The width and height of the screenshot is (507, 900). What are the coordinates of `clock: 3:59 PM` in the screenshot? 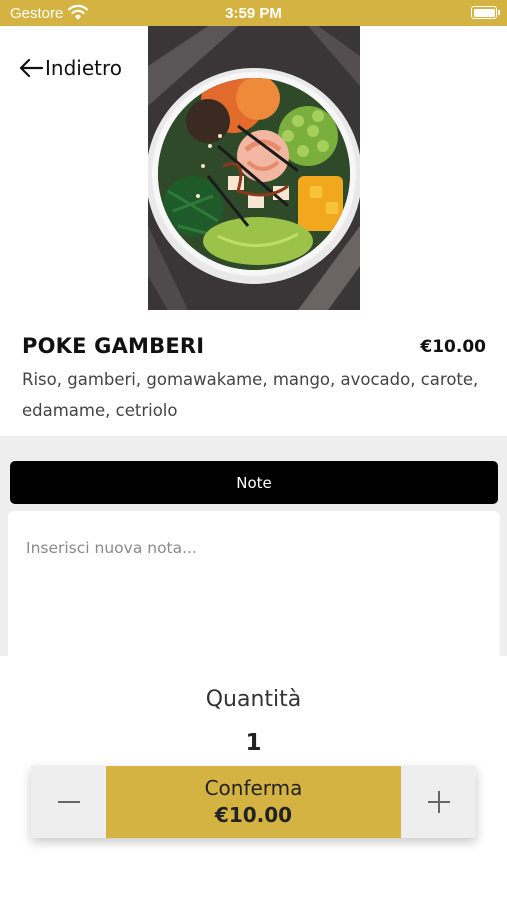 It's located at (253, 13).